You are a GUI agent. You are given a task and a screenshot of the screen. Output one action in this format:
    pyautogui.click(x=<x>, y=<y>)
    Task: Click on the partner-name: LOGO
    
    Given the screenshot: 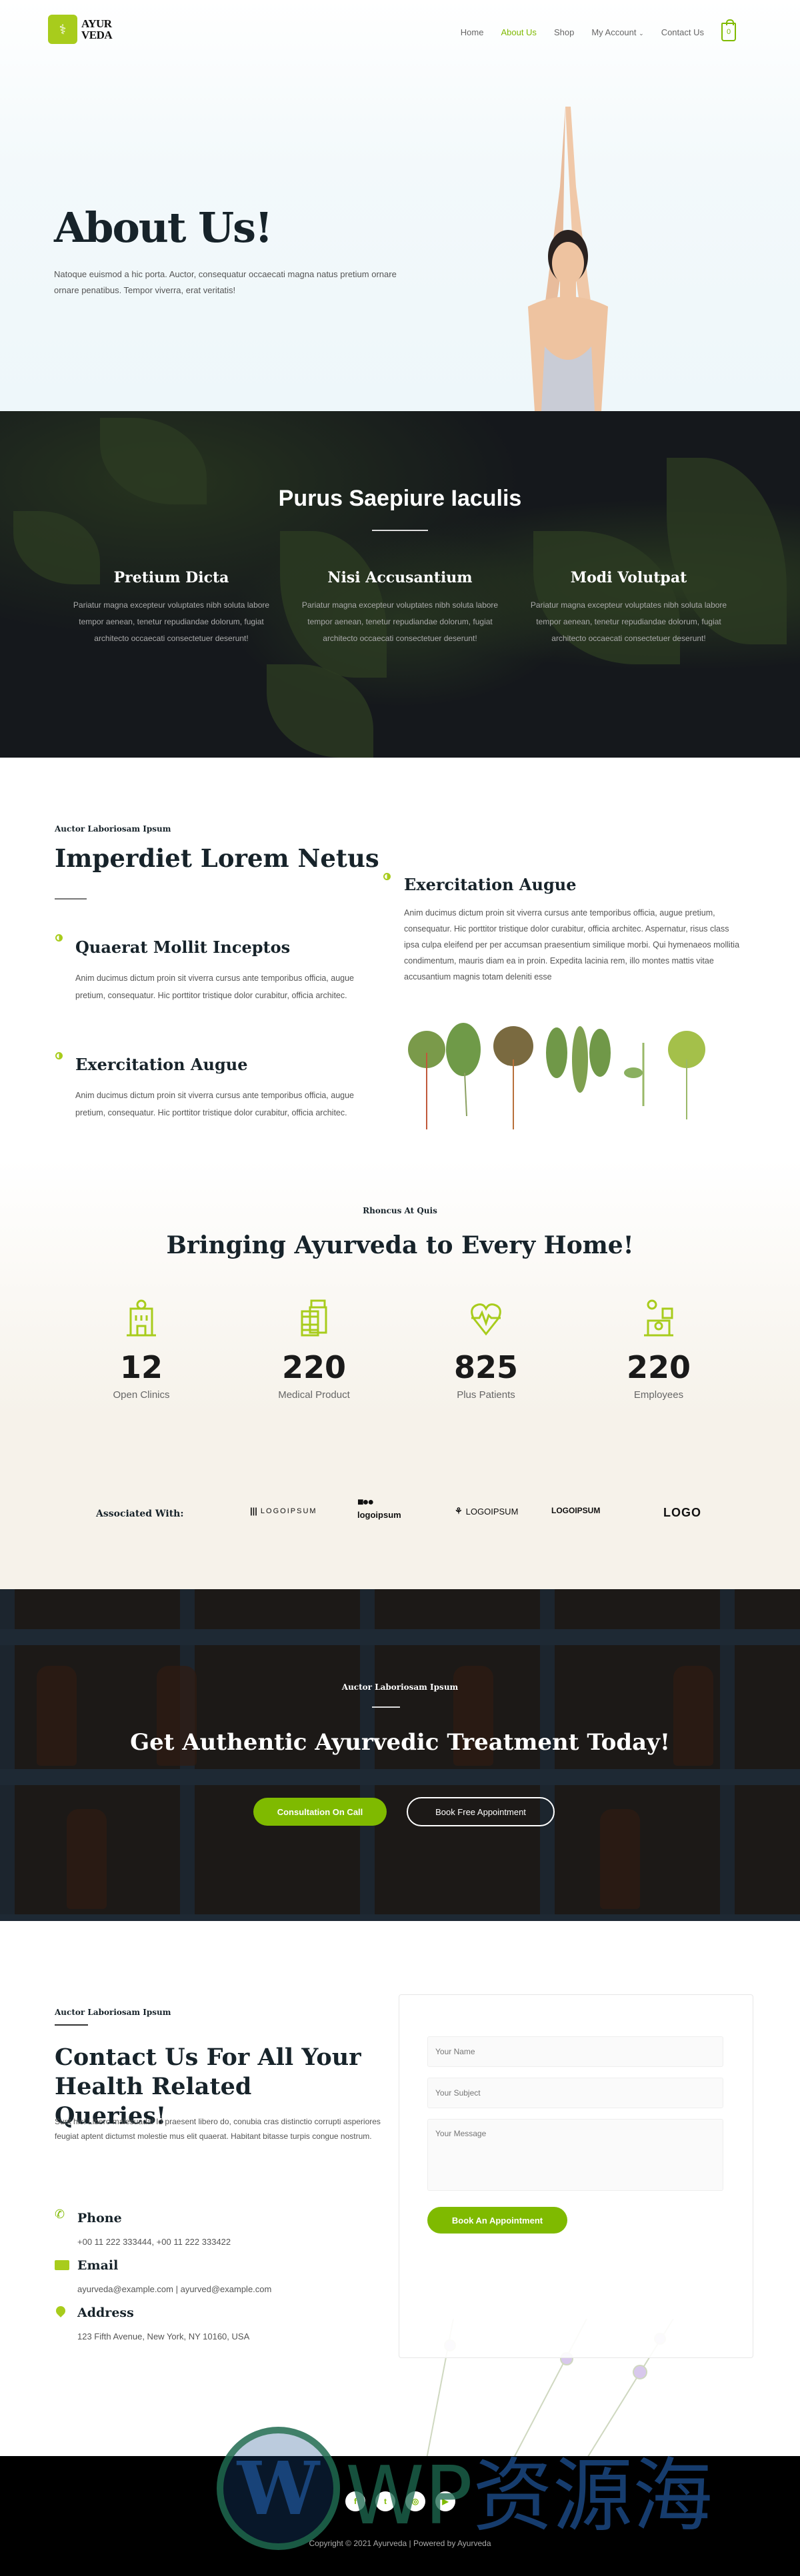 What is the action you would take?
    pyautogui.click(x=682, y=1513)
    